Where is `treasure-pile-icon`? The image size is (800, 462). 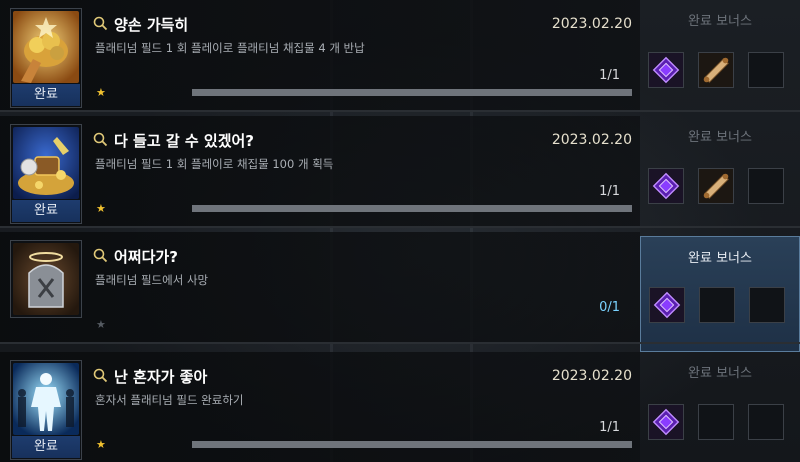
treasure-pile-icon is located at coordinates (46, 163).